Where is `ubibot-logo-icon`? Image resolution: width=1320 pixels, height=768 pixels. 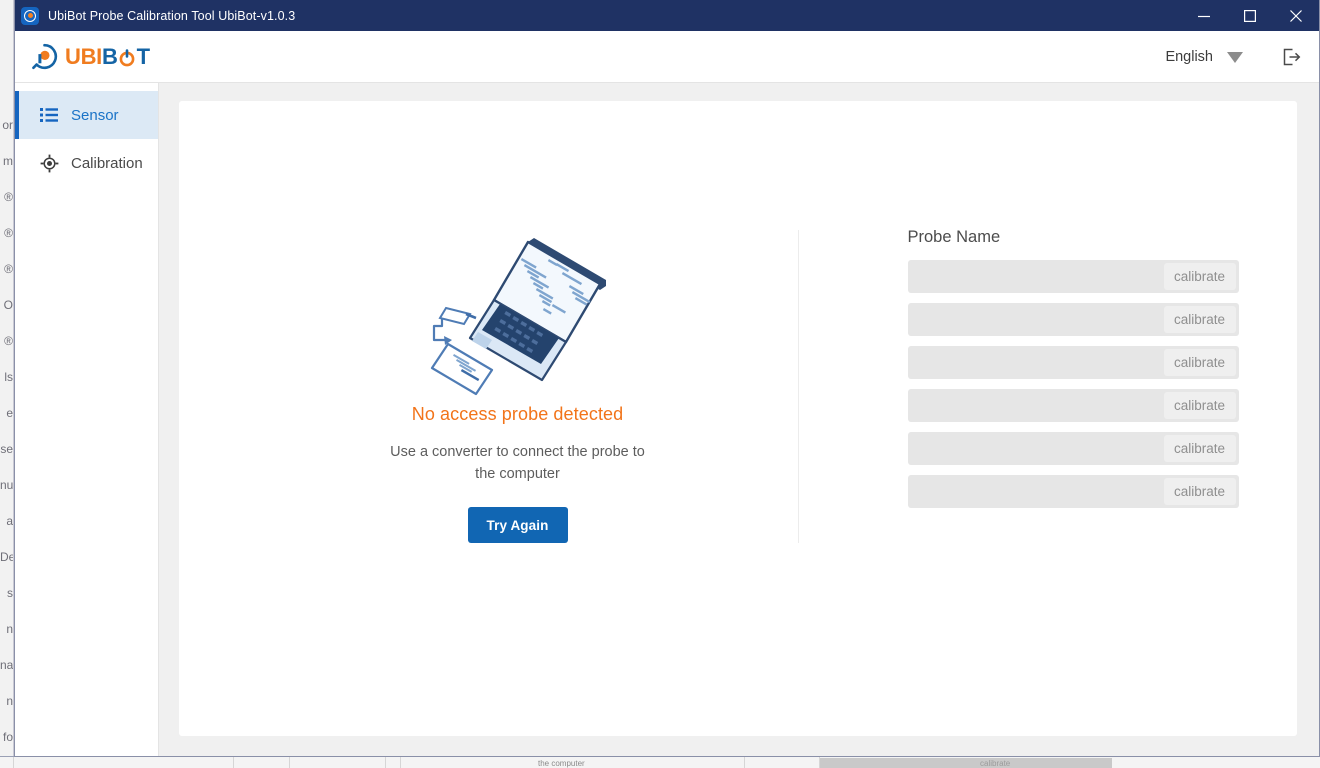 ubibot-logo-icon is located at coordinates (30, 15).